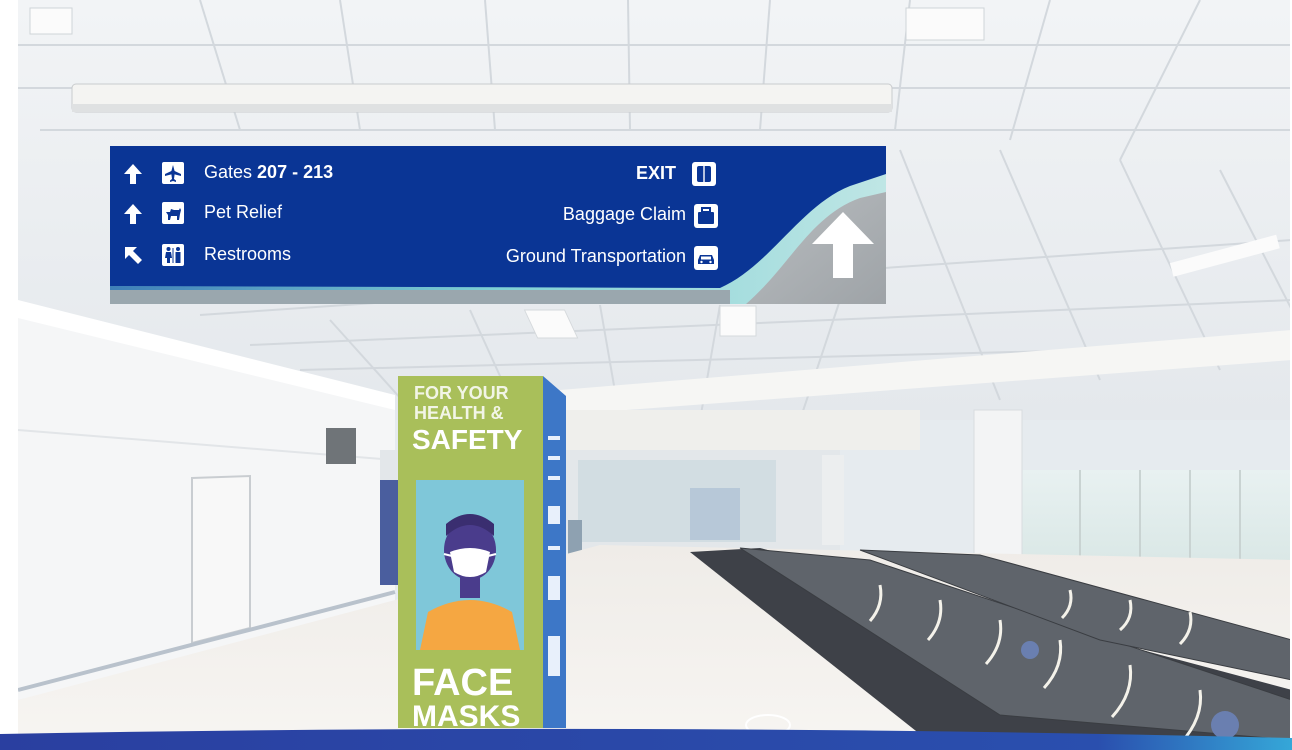 Image resolution: width=1292 pixels, height=750 pixels. Describe the element at coordinates (646, 739) in the screenshot. I see `bottom-bar` at that location.